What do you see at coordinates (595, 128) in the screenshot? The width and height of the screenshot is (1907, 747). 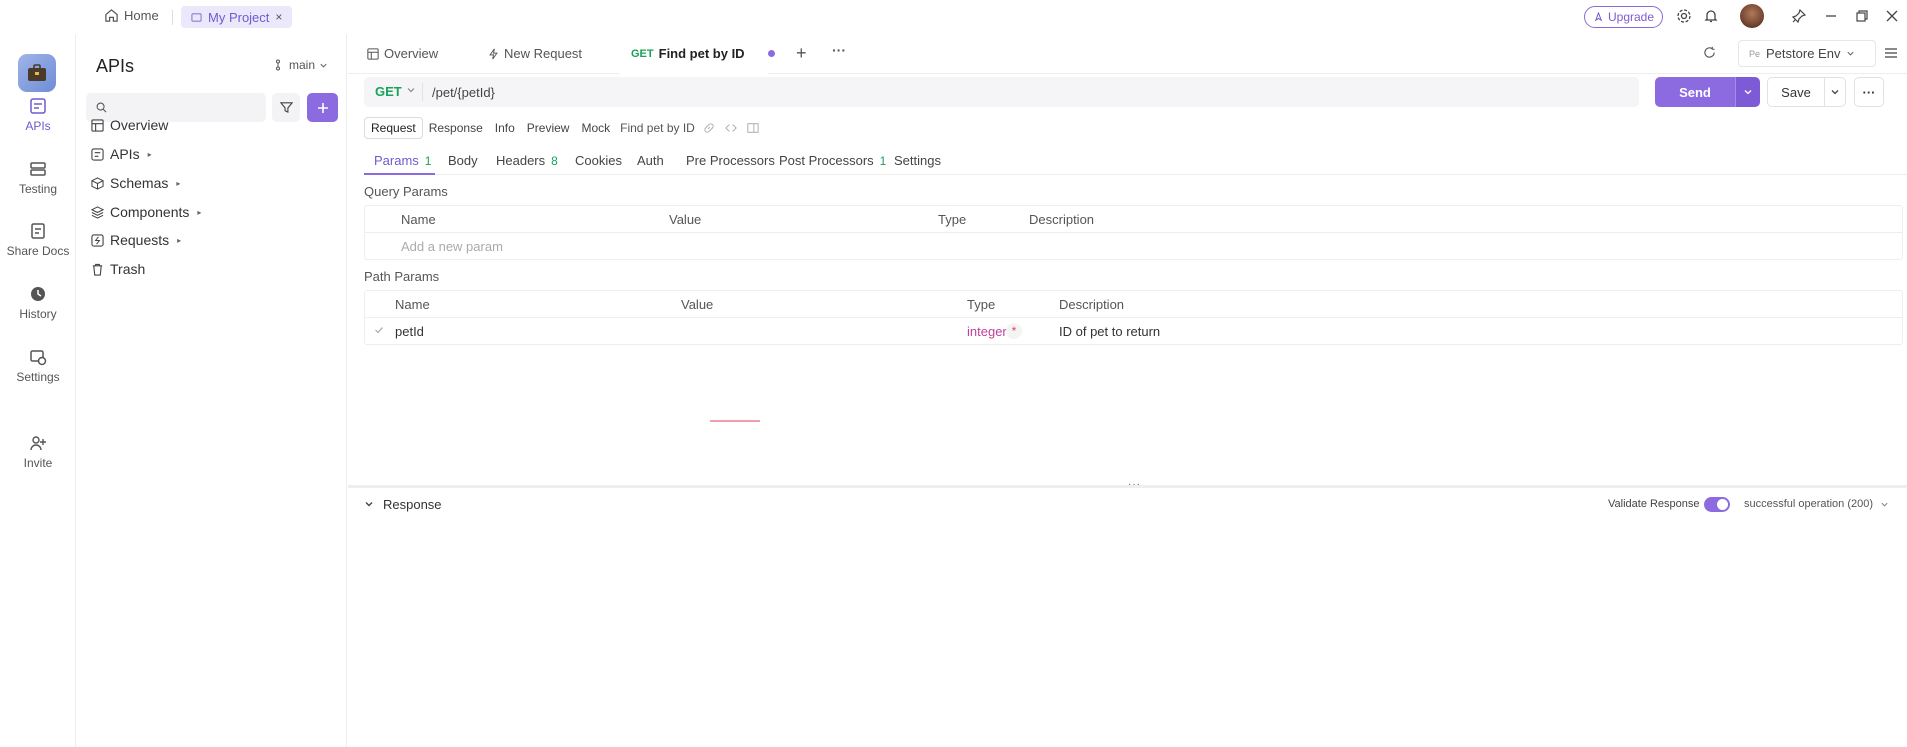 I see `seg-mock: Mock` at bounding box center [595, 128].